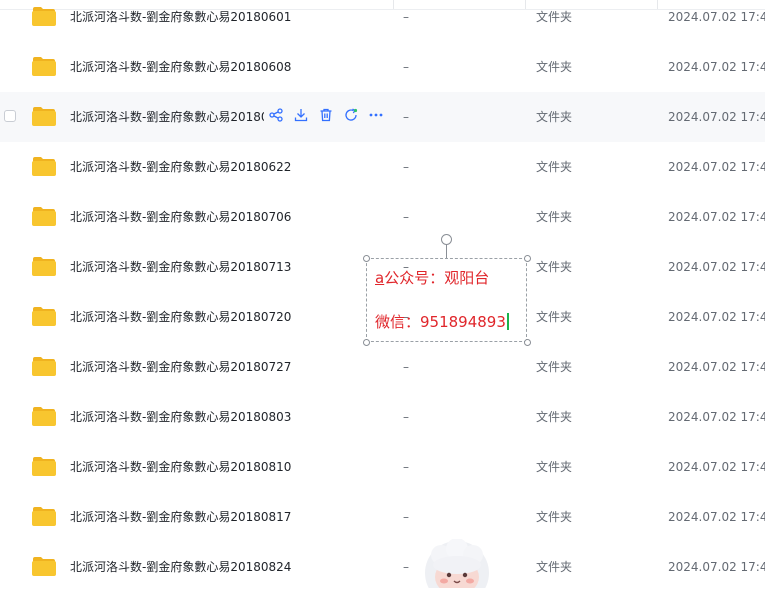  I want to click on watermark-line-1-rest: 公众号：观阳台, so click(437, 278).